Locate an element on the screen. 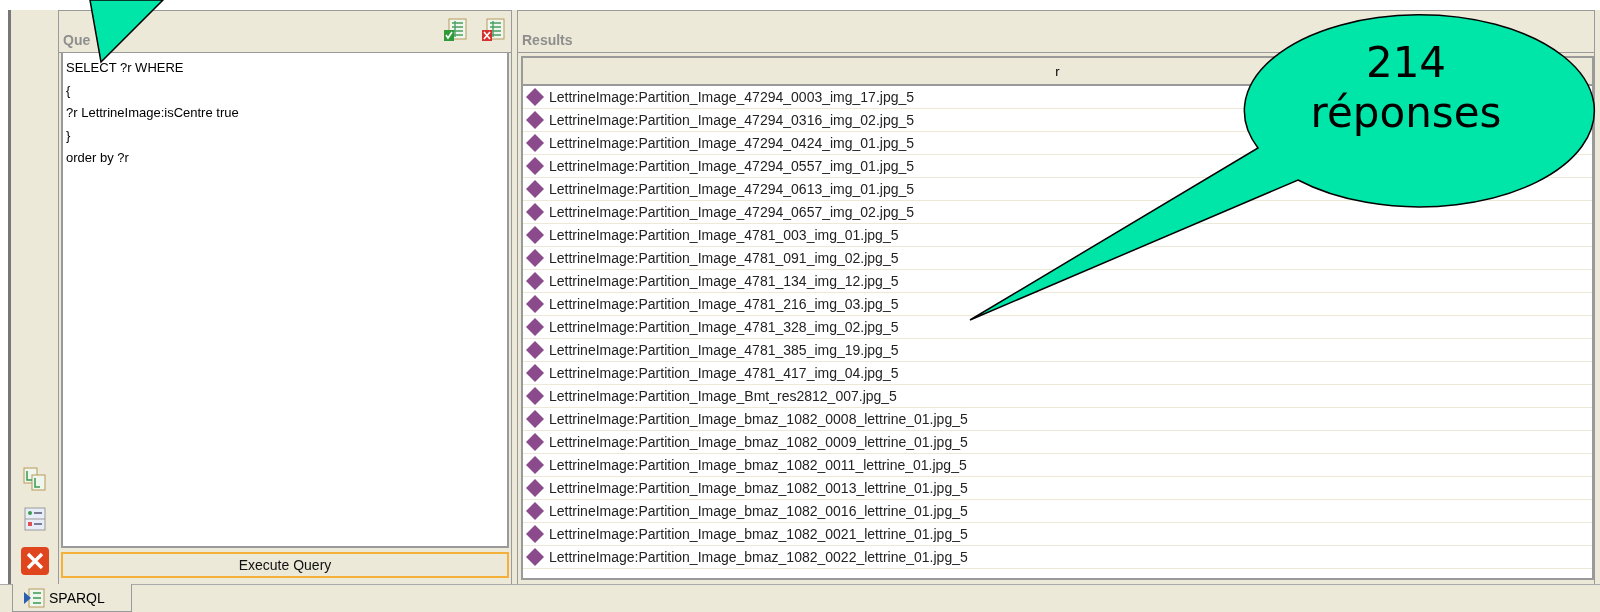  table-cell: LettrineImage:Partition_Image_47294_0316_img_02.jpg_5 is located at coordinates (732, 120).